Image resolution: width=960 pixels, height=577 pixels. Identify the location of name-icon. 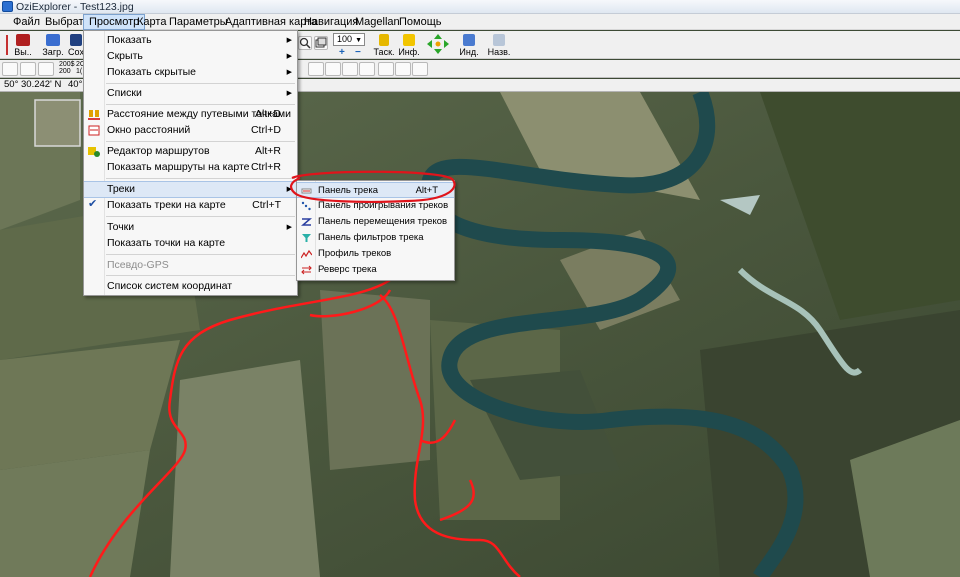
(499, 40).